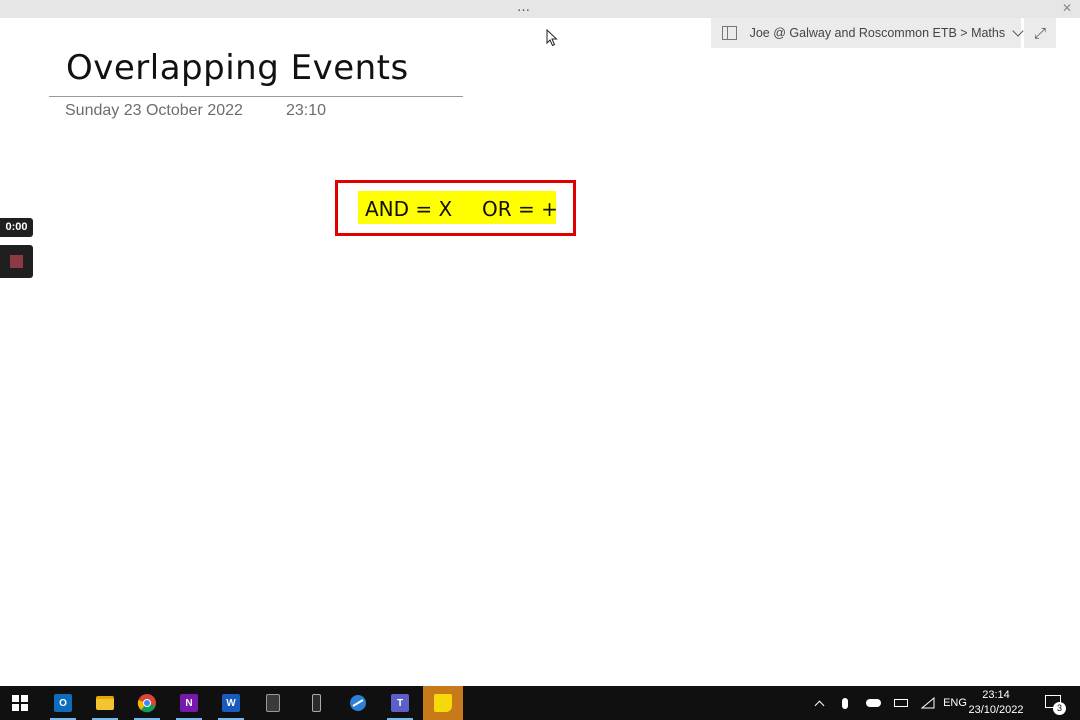  Describe the element at coordinates (16, 227) in the screenshot. I see `recording-timer: 0:00` at that location.